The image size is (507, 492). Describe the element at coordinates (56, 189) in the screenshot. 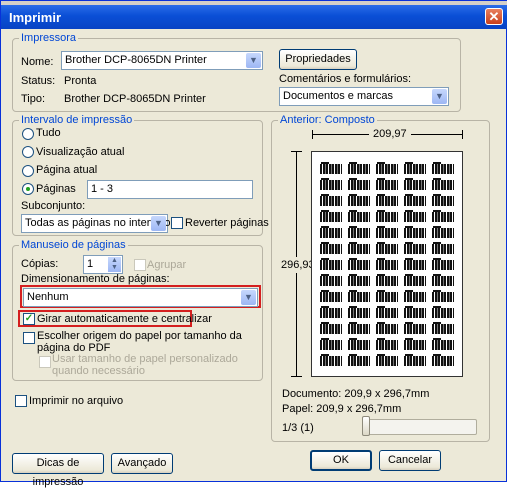

I see `radio-pages-label: Páginas` at that location.